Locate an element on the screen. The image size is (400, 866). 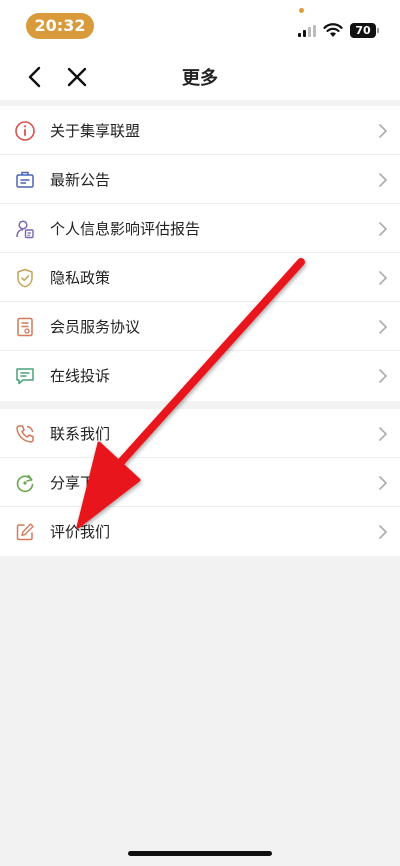
menu-item-label: 分享下载 is located at coordinates (80, 483).